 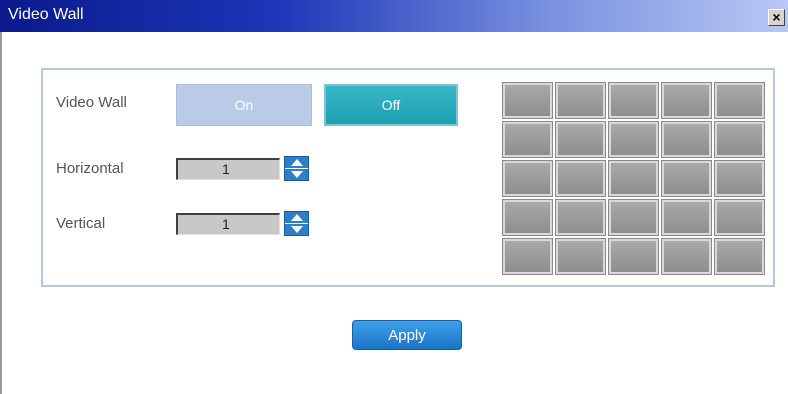 I want to click on window-title: Video Wall, so click(x=46, y=14).